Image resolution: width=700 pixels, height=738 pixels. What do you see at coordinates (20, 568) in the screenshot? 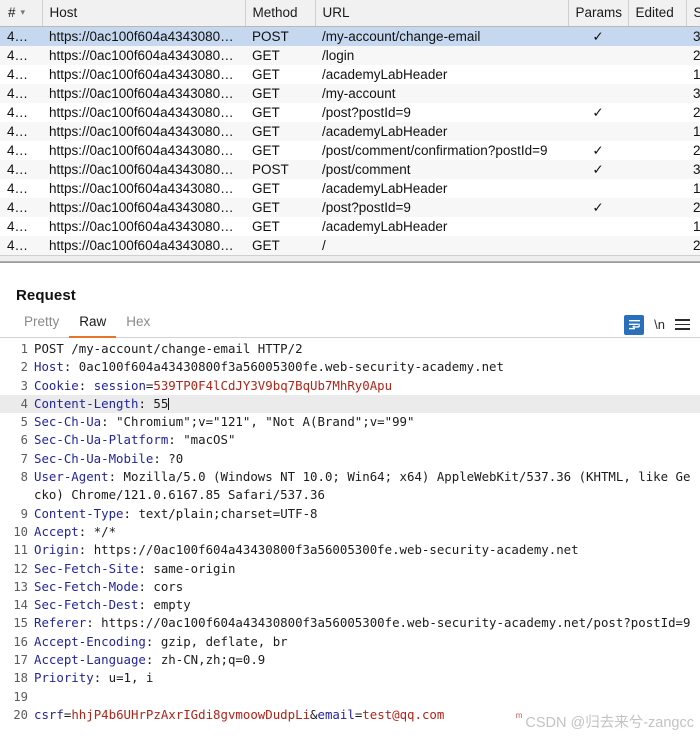
I see `line-number: 12` at bounding box center [20, 568].